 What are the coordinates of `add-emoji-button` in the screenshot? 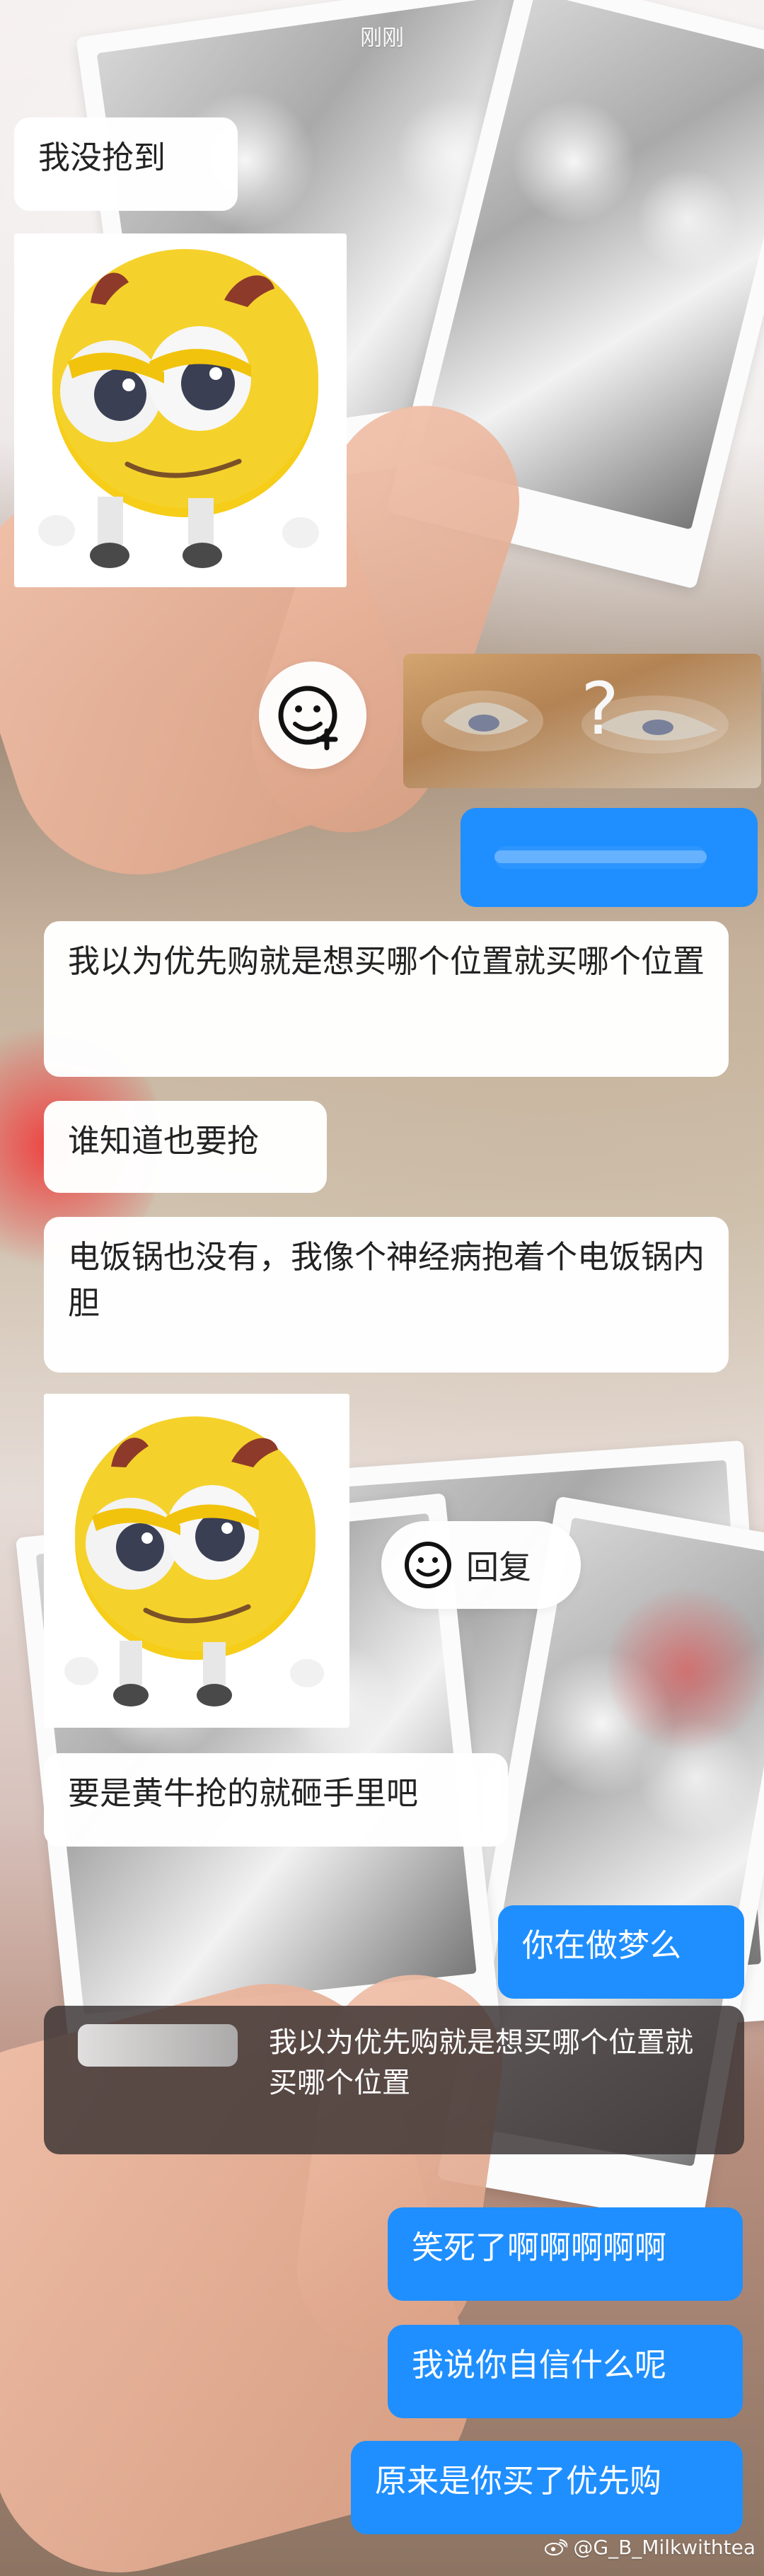 It's located at (312, 715).